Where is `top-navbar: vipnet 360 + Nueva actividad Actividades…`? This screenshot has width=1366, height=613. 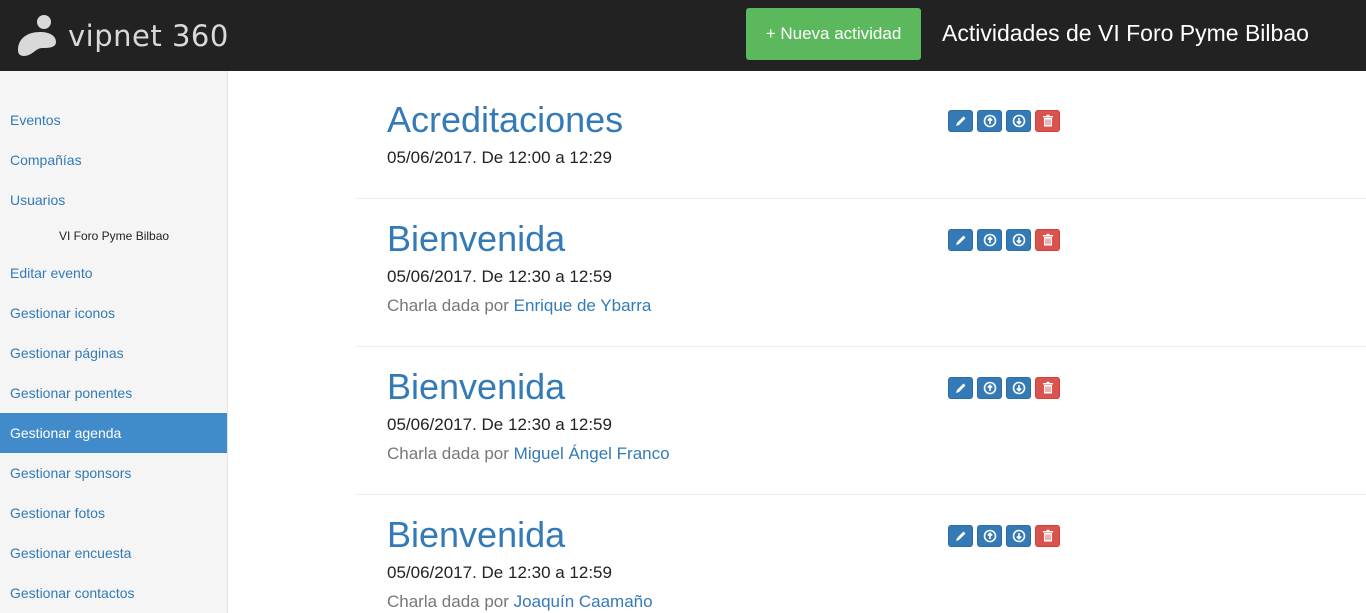 top-navbar: vipnet 360 + Nueva actividad Actividades… is located at coordinates (683, 35).